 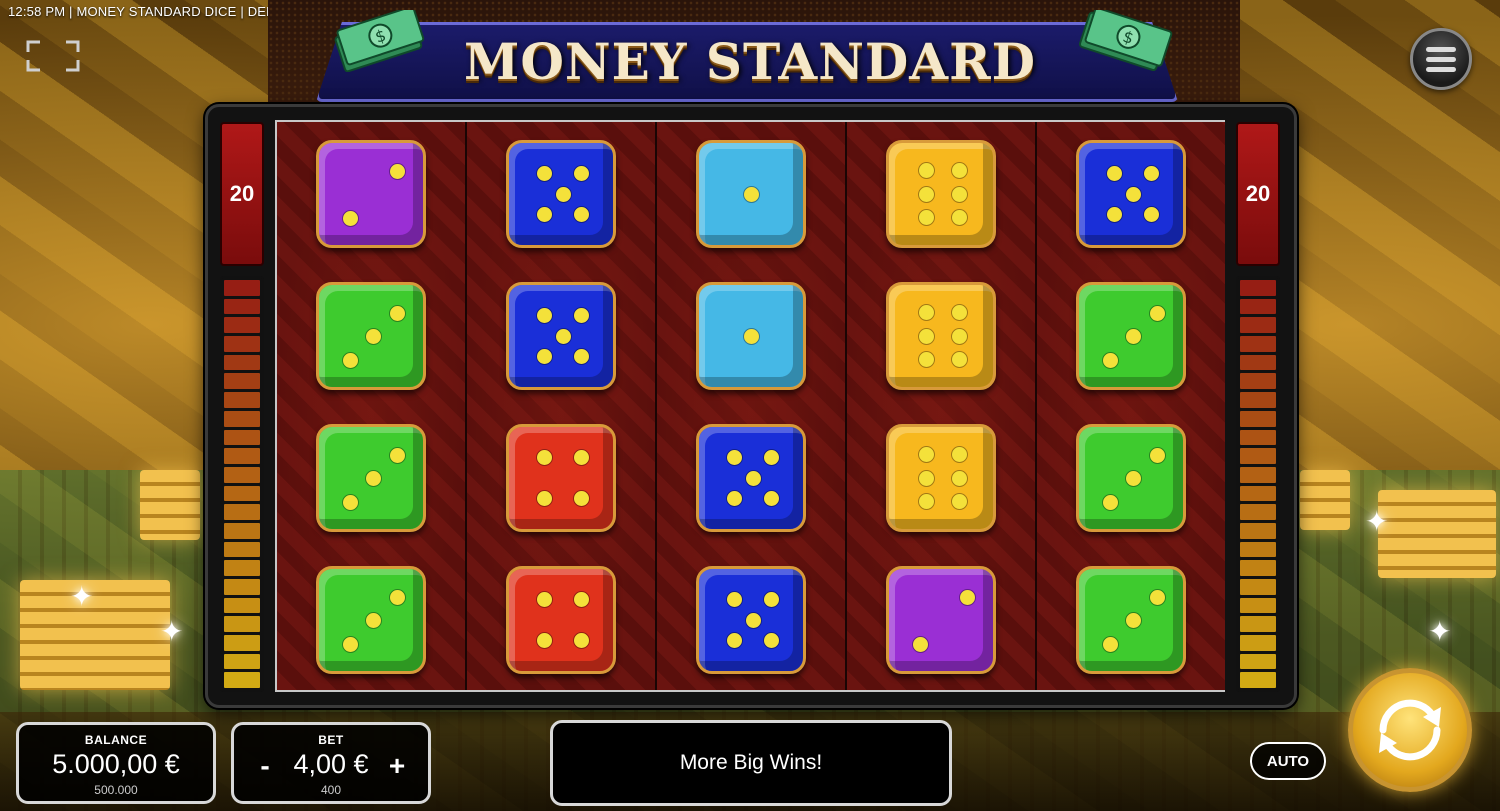 What do you see at coordinates (1258, 194) in the screenshot?
I see `lines-indicator-right: 20` at bounding box center [1258, 194].